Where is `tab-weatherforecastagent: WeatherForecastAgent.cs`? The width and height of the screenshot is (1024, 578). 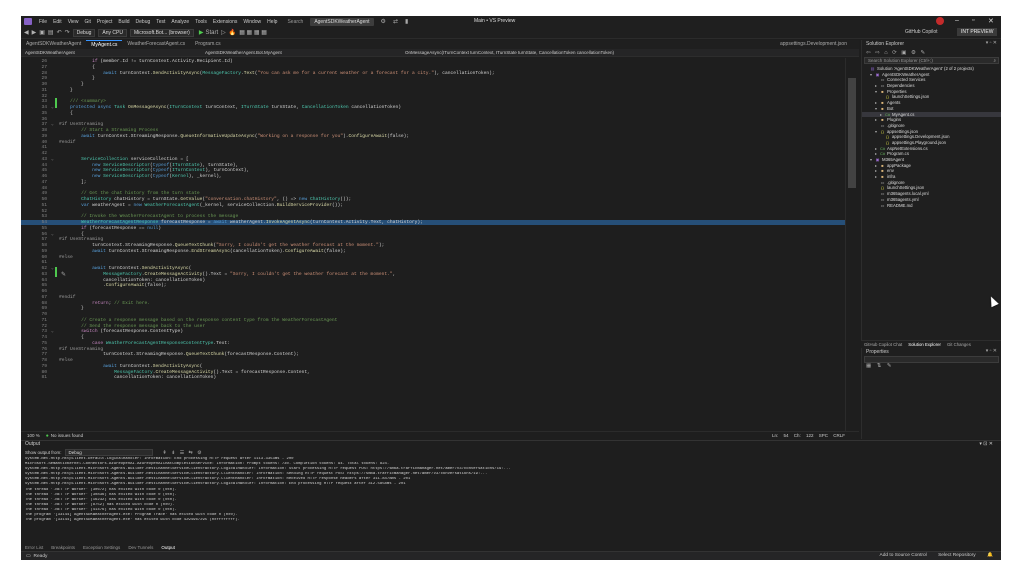
tab-weatherforecastagent: WeatherForecastAgent.cs is located at coordinates (156, 44).